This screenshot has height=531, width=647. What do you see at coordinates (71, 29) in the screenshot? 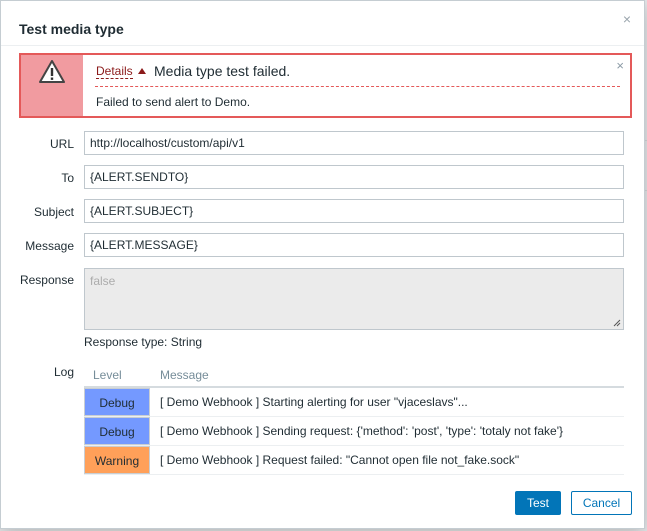
I see `dialog-title: Test media type` at bounding box center [71, 29].